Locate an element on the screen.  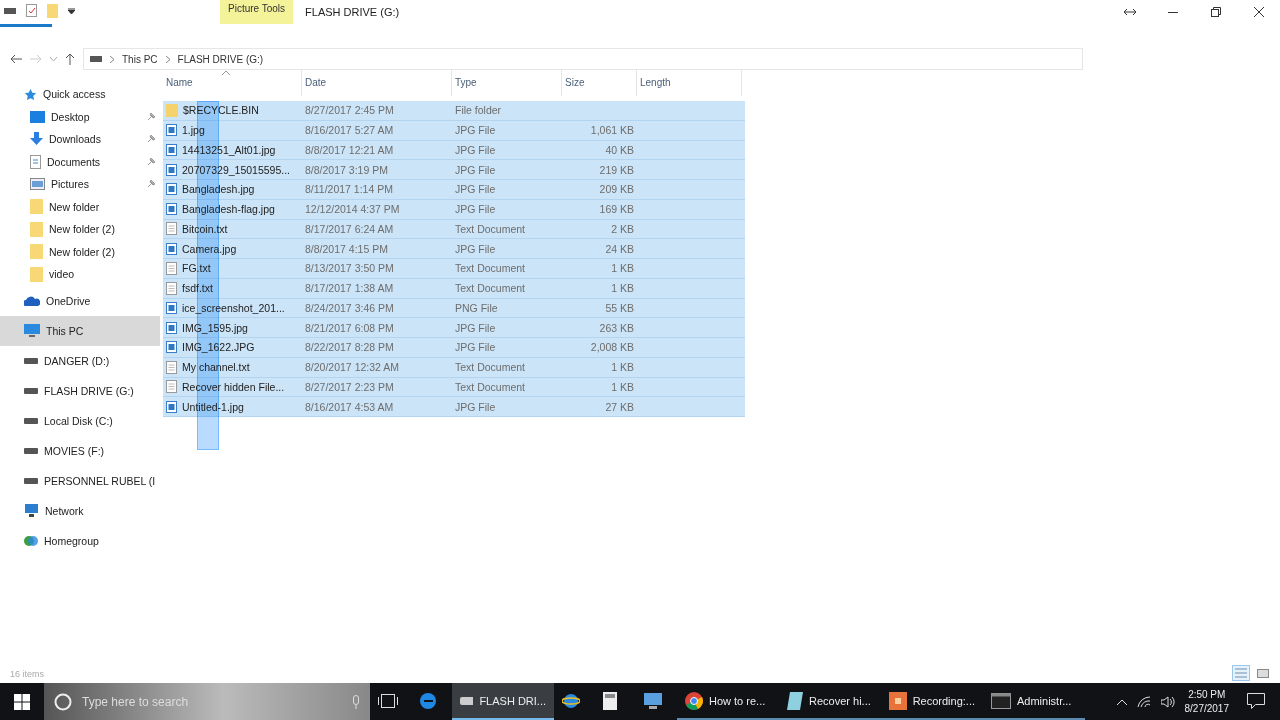
sidebar-item: New folder is located at coordinates (80, 206).